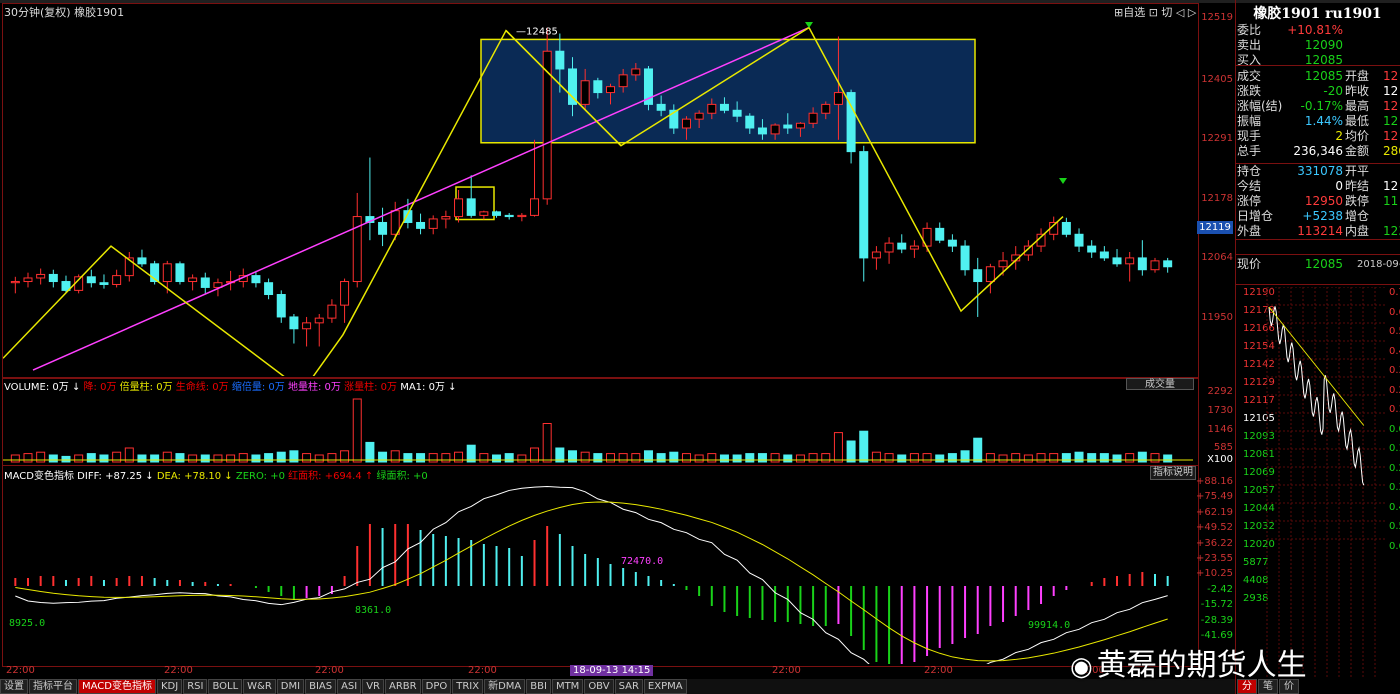 The width and height of the screenshot is (1400, 694). Describe the element at coordinates (169, 686) in the screenshot. I see `indicator-tab: KDJ` at that location.